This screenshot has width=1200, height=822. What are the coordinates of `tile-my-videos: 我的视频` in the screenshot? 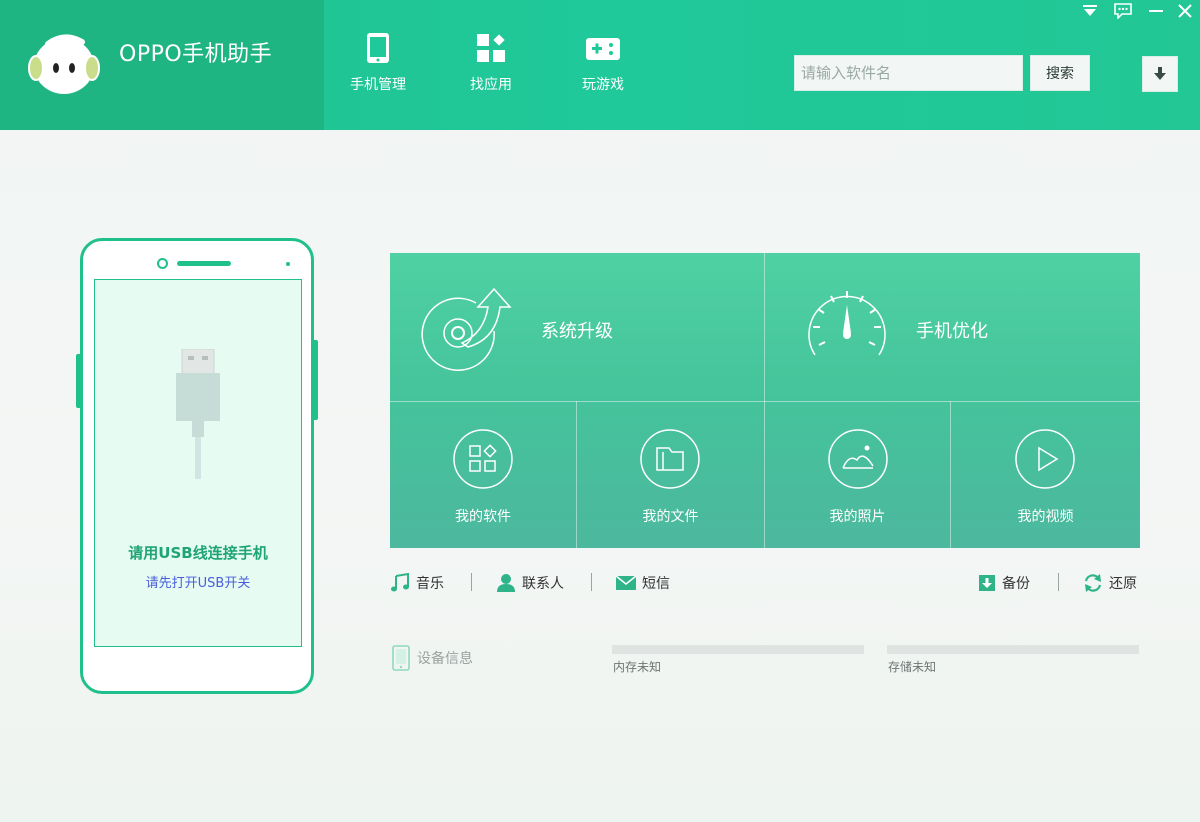 It's located at (1045, 475).